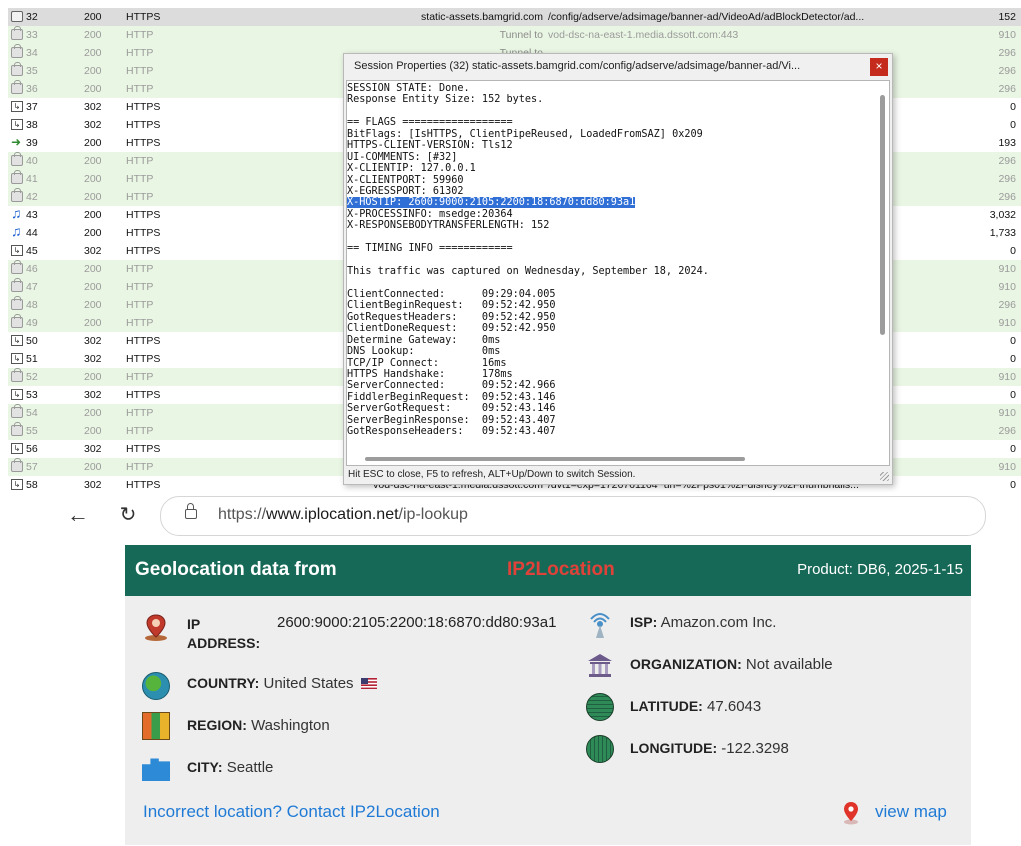  What do you see at coordinates (433, 514) in the screenshot?
I see `url-path: /ip-lookup` at bounding box center [433, 514].